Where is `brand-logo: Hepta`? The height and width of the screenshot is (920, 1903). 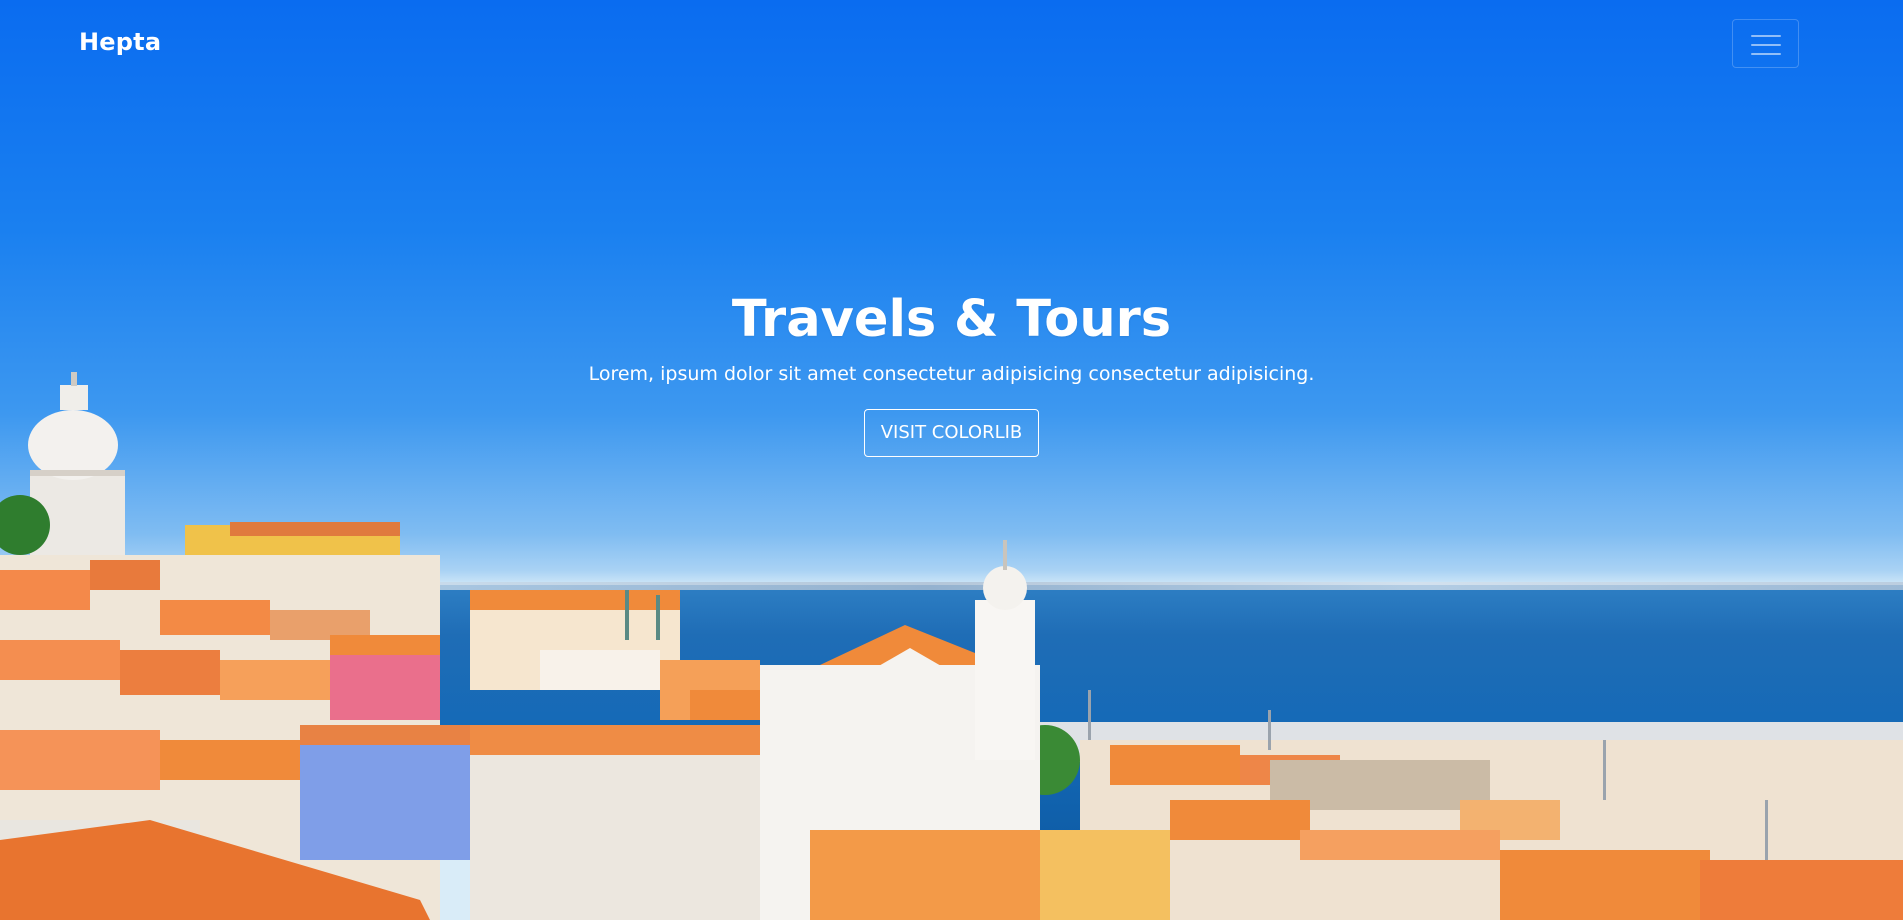 brand-logo: Hepta is located at coordinates (120, 42).